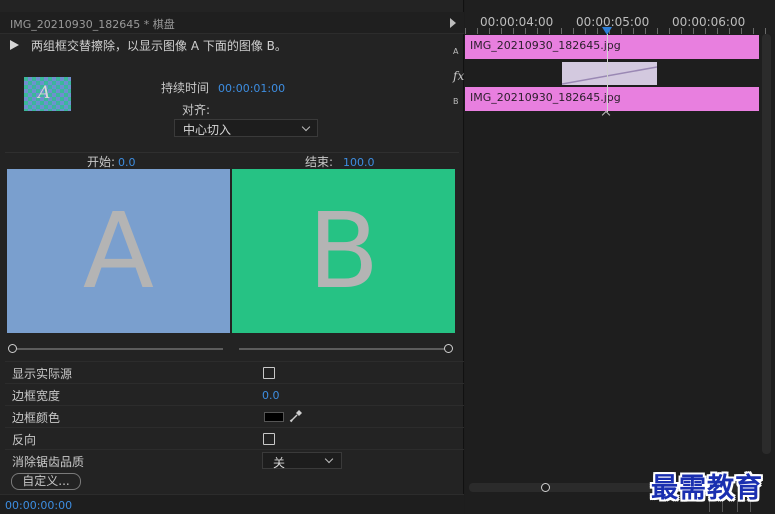 Image resolution: width=775 pixels, height=514 pixels. Describe the element at coordinates (279, 463) in the screenshot. I see `antialias-quality-value: 关` at that location.